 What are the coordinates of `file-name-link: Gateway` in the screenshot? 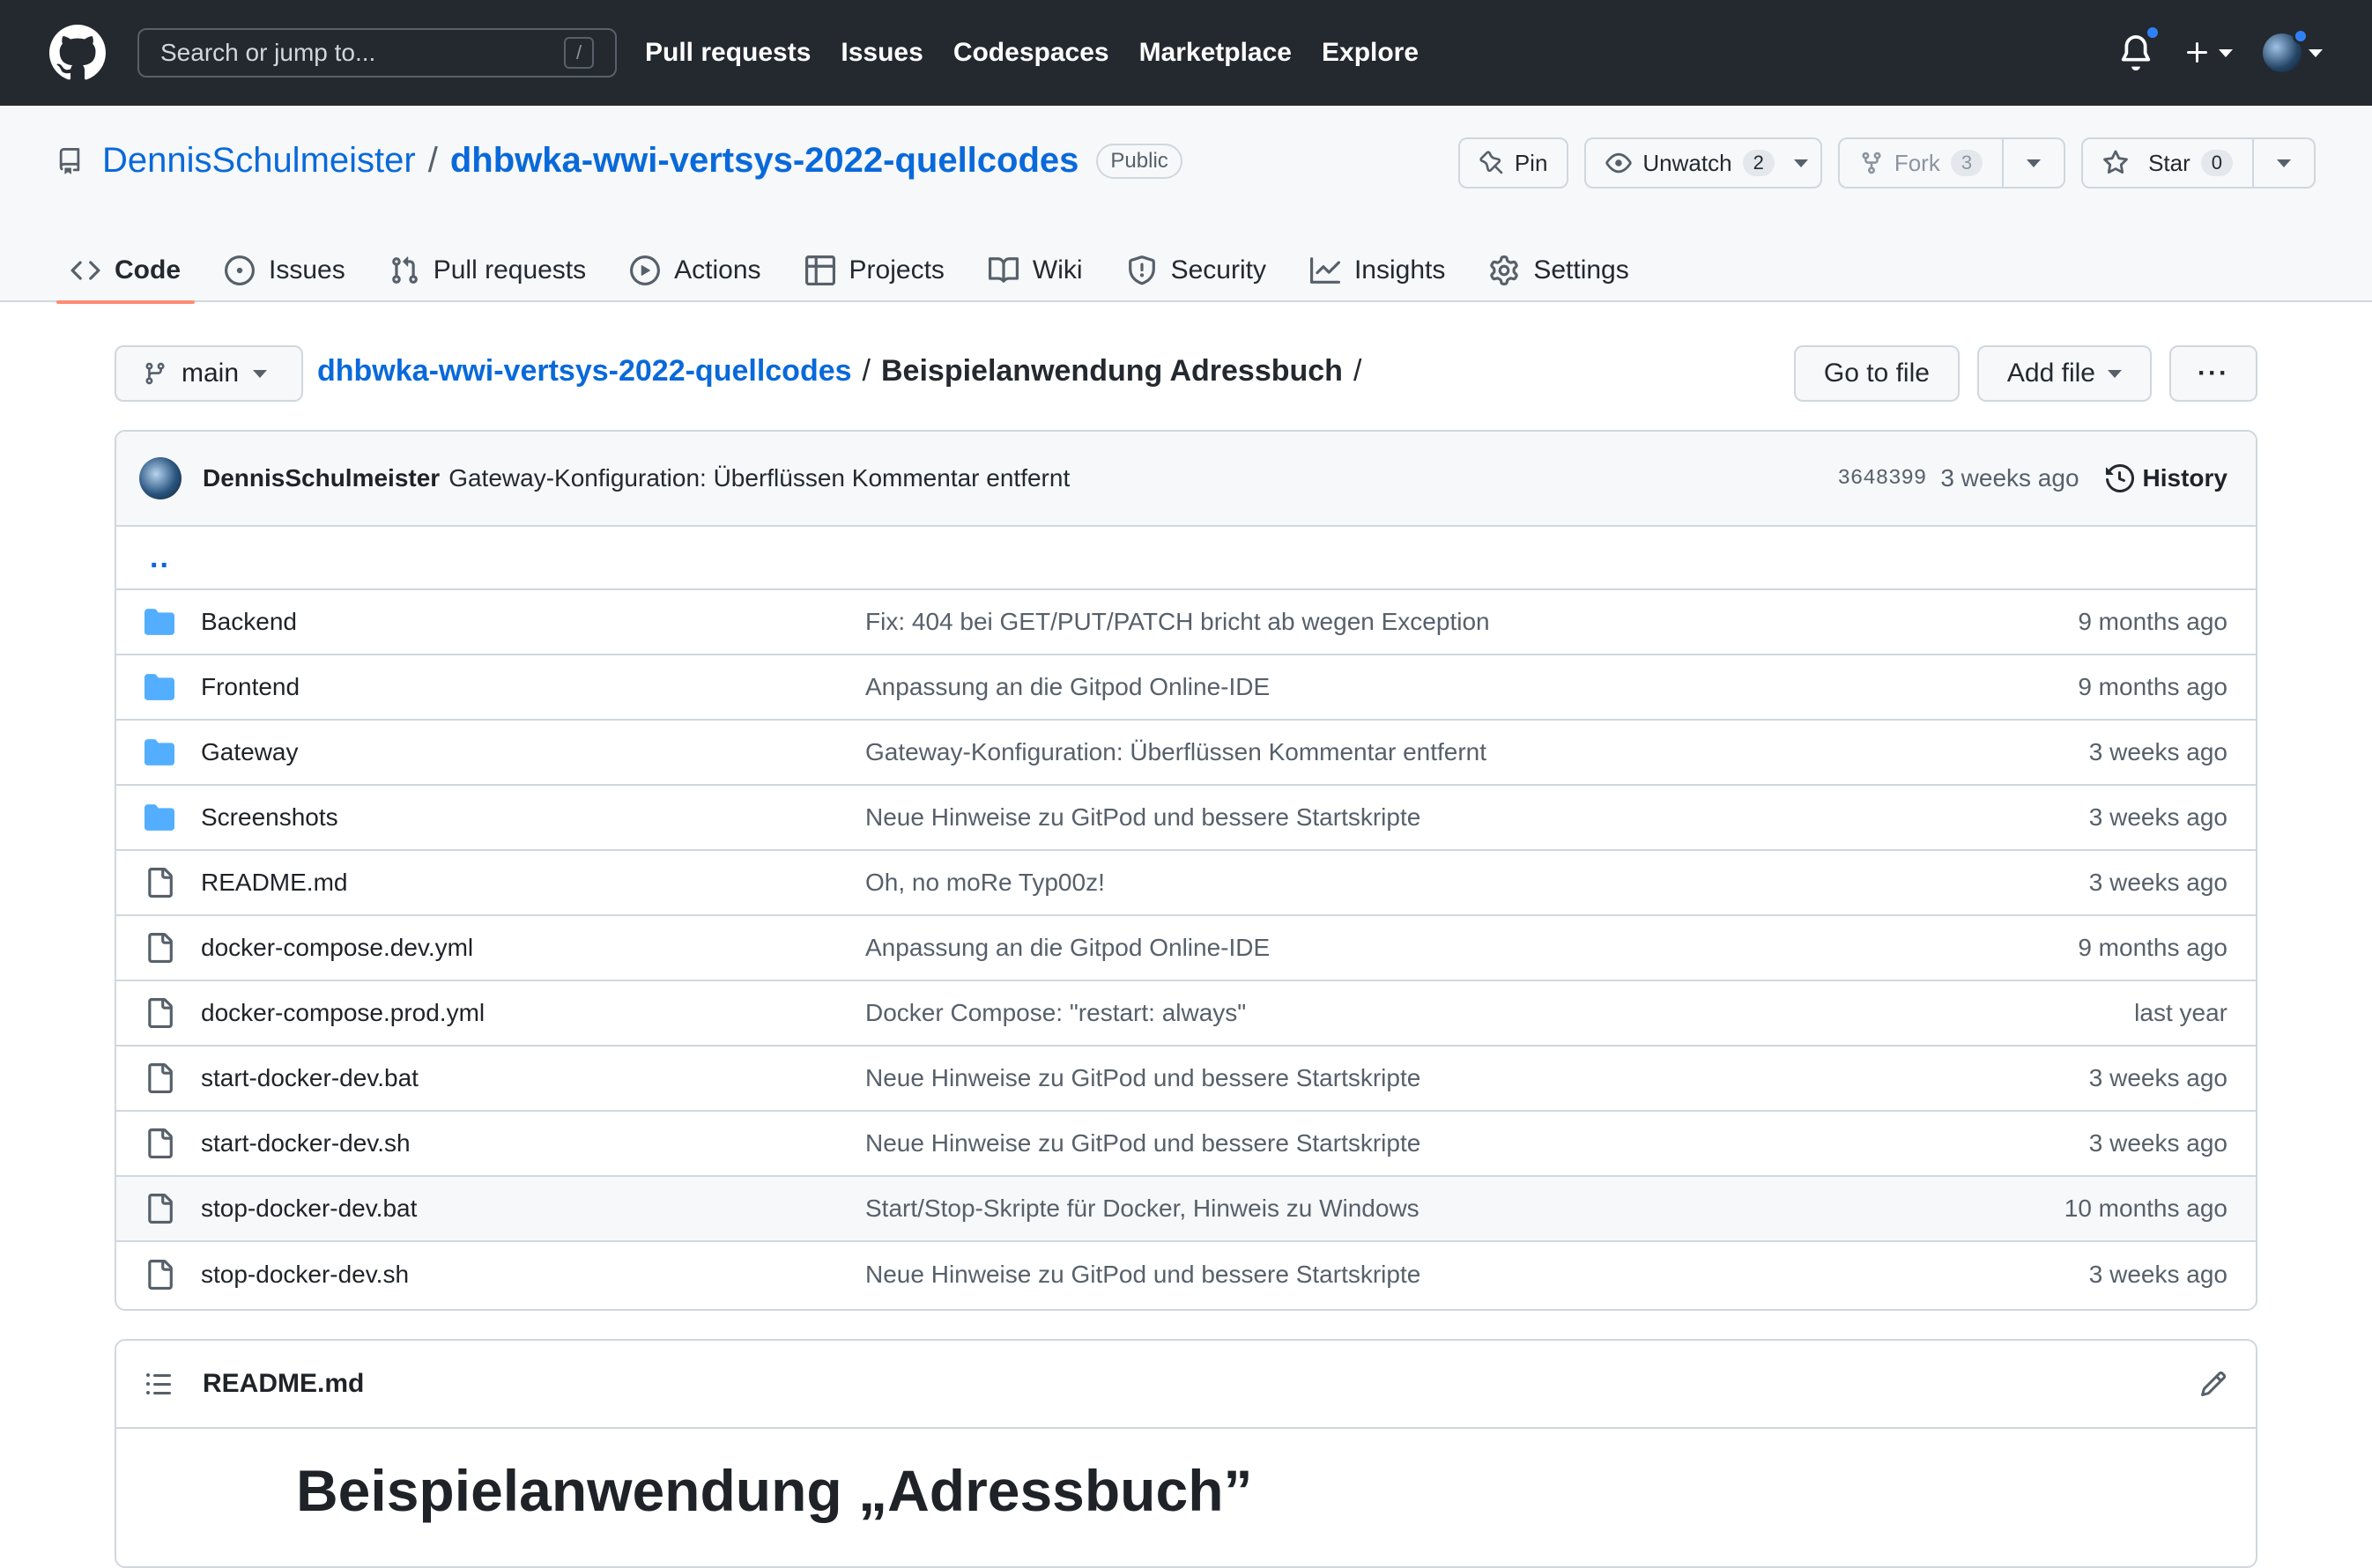 It's located at (533, 752).